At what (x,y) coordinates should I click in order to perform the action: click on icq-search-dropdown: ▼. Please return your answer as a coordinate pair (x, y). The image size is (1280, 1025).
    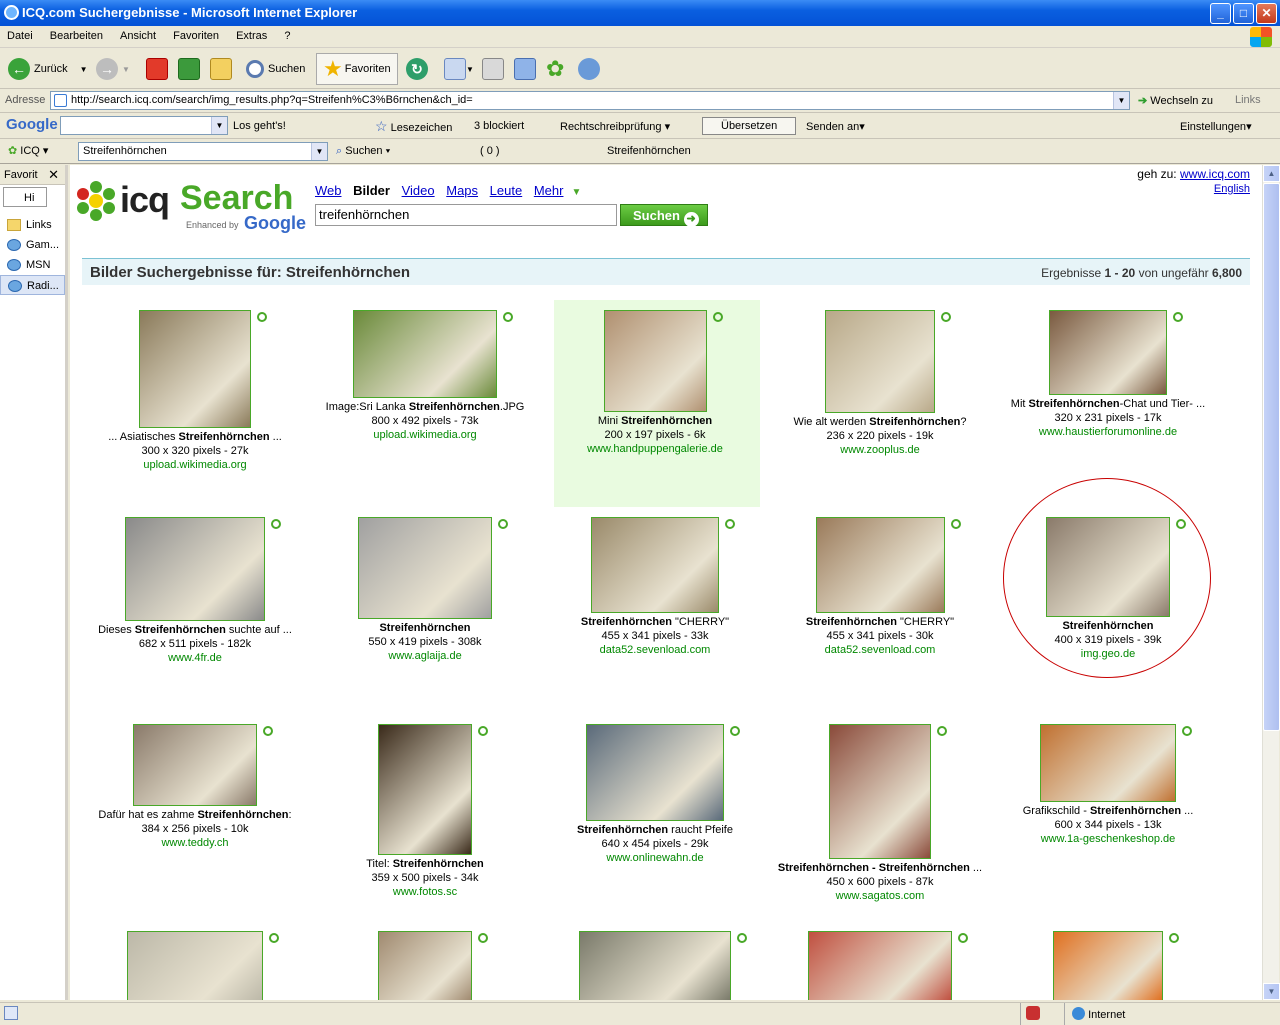
    Looking at the image, I should click on (319, 151).